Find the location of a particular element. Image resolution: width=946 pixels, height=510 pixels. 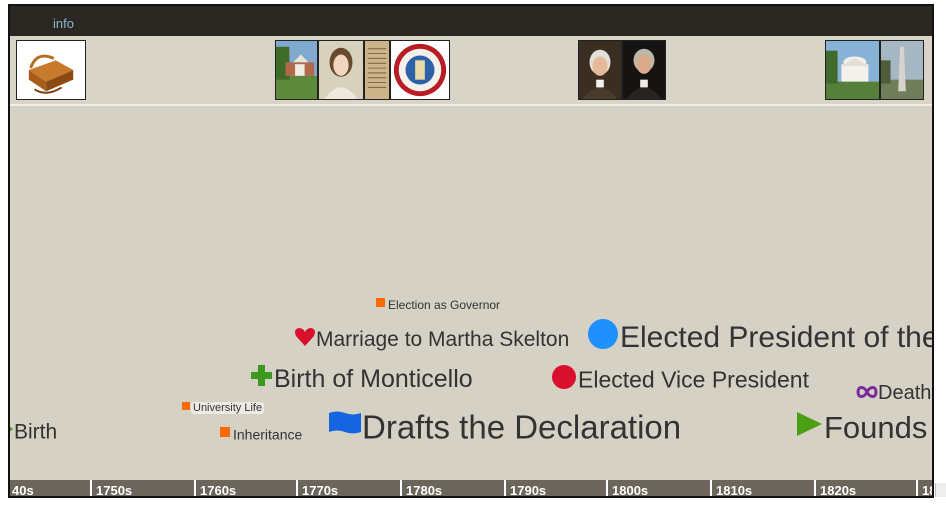

event-inheritance: Inheritance is located at coordinates (261, 433).